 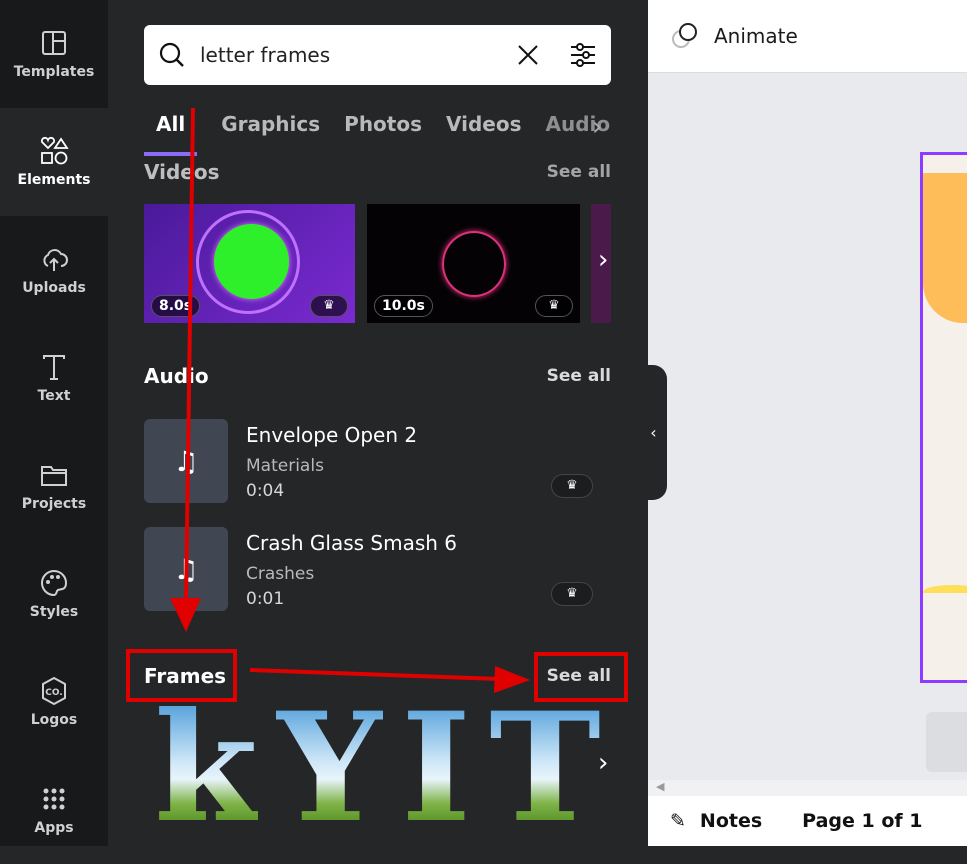 I want to click on apps-grid-icon, so click(x=54, y=799).